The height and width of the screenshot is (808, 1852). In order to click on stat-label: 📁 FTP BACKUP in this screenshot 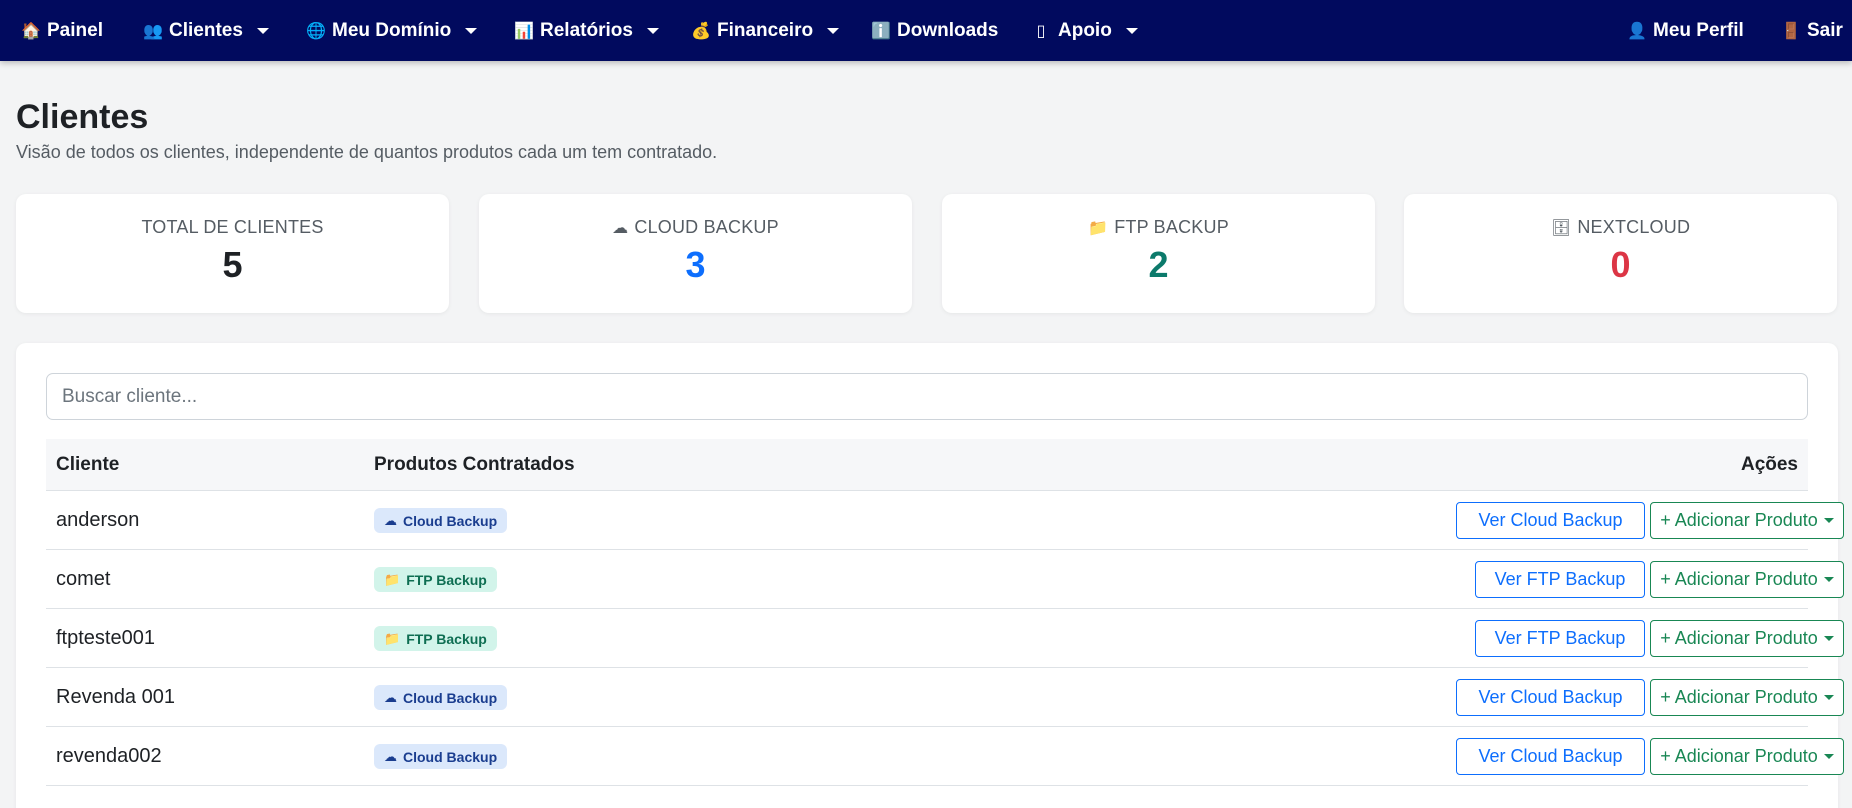, I will do `click(1158, 227)`.